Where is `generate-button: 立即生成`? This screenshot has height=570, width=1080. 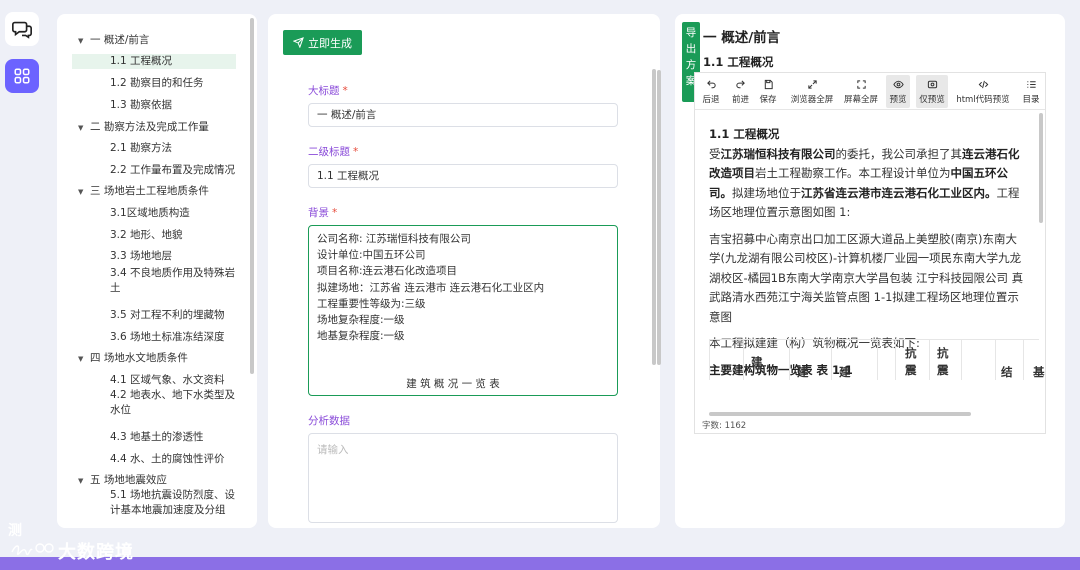 generate-button: 立即生成 is located at coordinates (322, 42).